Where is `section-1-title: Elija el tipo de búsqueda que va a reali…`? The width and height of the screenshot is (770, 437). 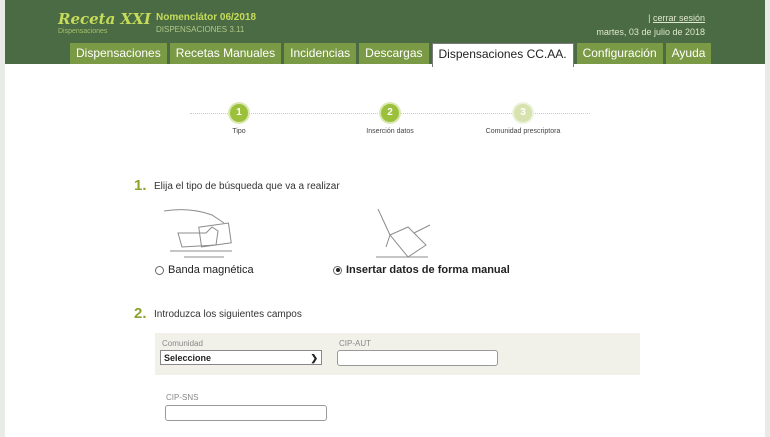
section-1-title: Elija el tipo de búsqueda que va a reali… is located at coordinates (247, 186).